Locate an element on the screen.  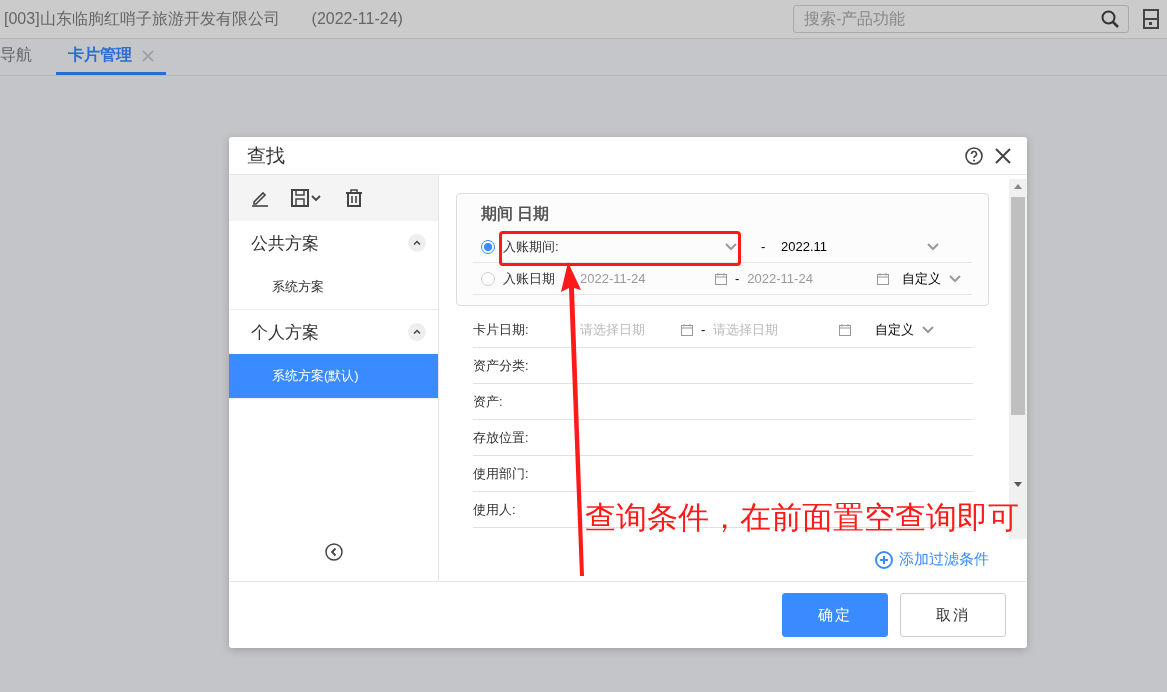
pencil-icon is located at coordinates (260, 198).